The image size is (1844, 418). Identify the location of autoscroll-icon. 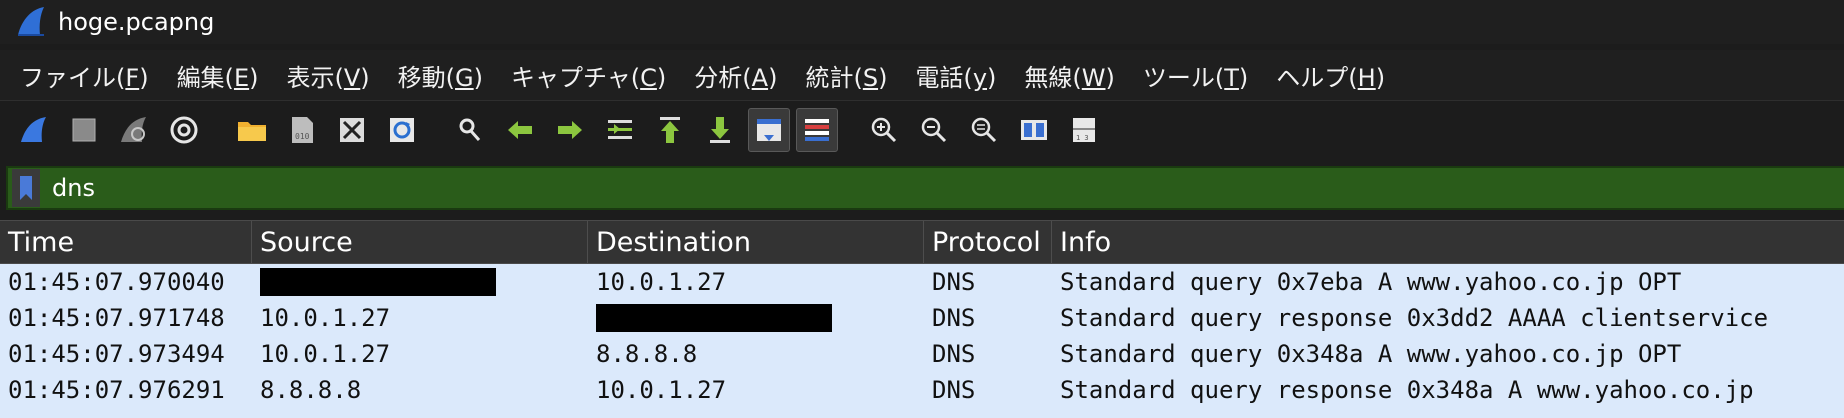
(769, 130).